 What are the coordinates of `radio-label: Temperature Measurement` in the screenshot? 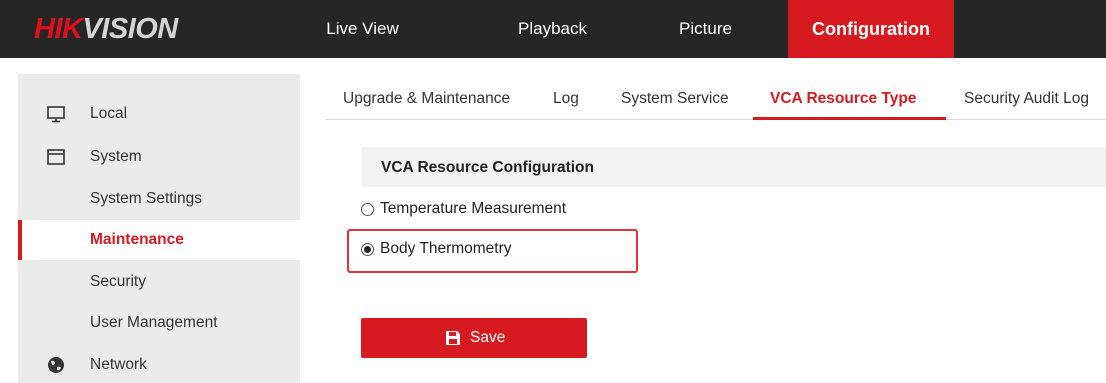 It's located at (473, 208).